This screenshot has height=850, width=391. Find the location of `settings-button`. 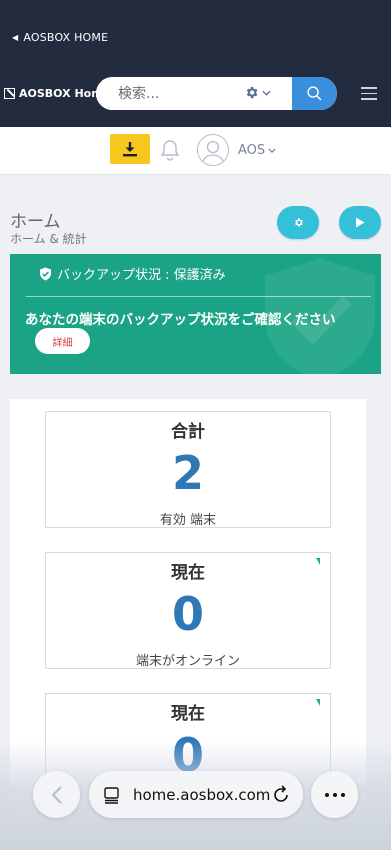

settings-button is located at coordinates (298, 222).